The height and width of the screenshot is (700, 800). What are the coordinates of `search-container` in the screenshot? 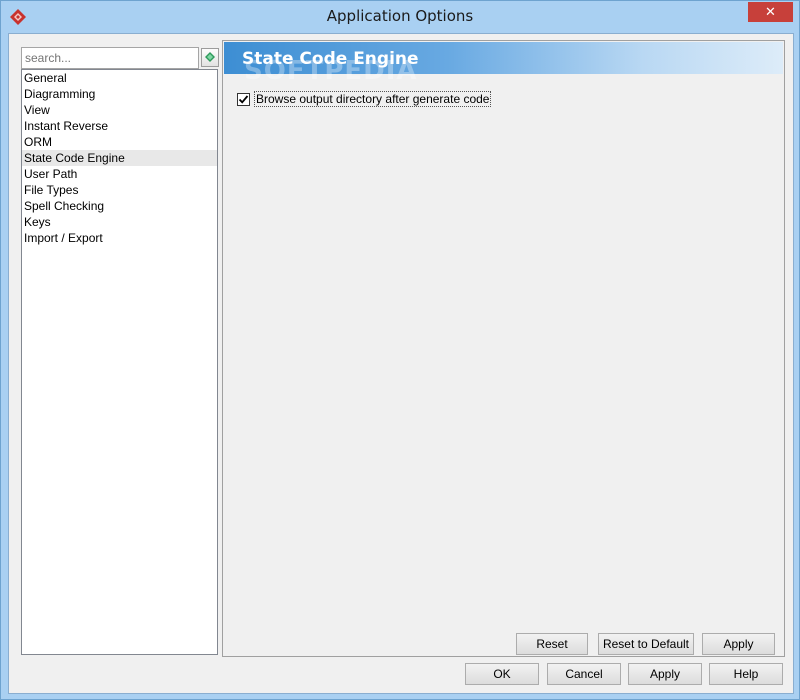 It's located at (110, 58).